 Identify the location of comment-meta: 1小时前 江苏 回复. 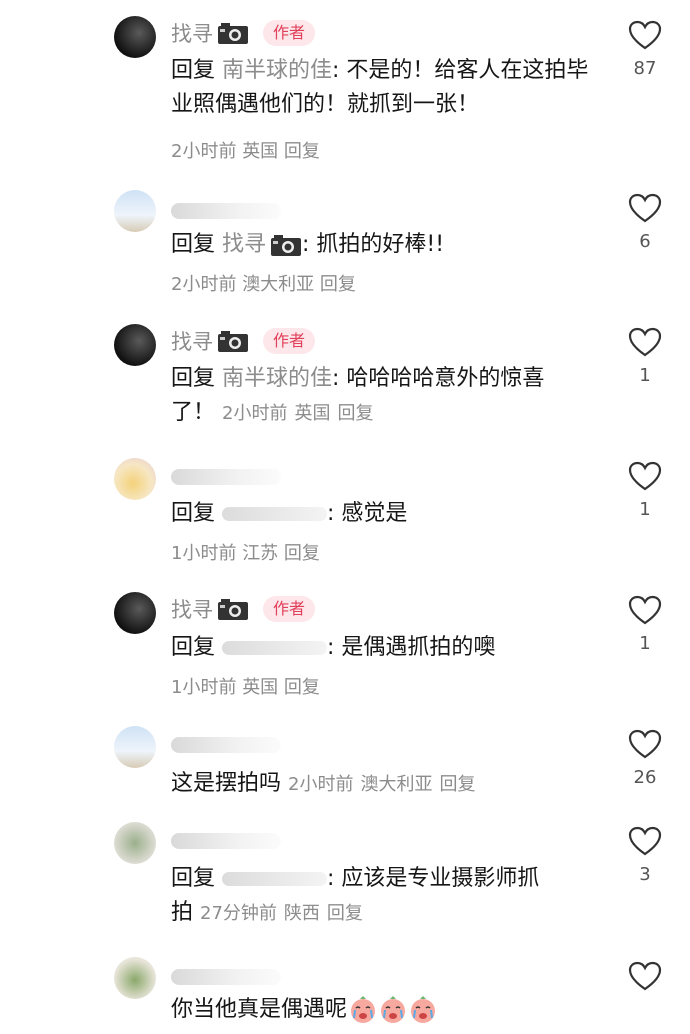
(245, 554).